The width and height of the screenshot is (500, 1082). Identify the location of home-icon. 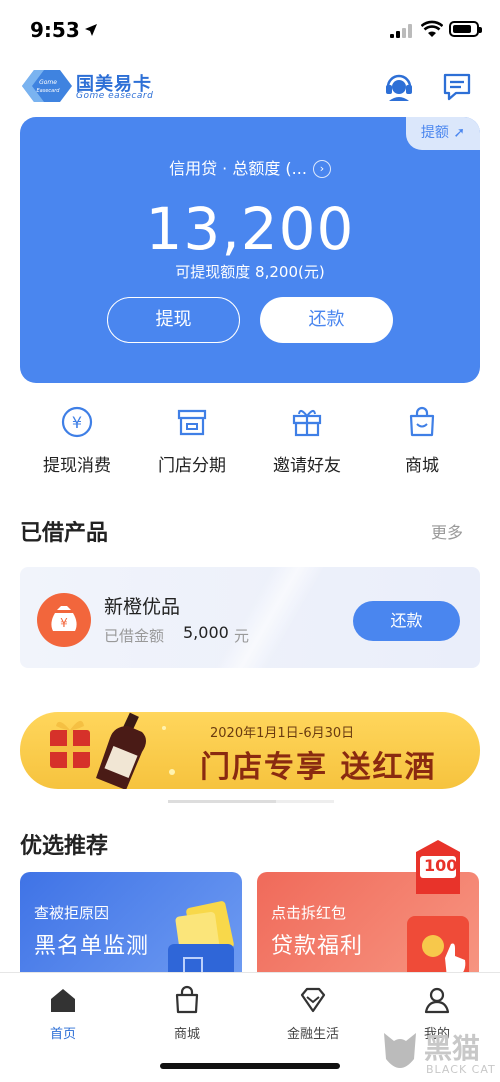
(63, 1000).